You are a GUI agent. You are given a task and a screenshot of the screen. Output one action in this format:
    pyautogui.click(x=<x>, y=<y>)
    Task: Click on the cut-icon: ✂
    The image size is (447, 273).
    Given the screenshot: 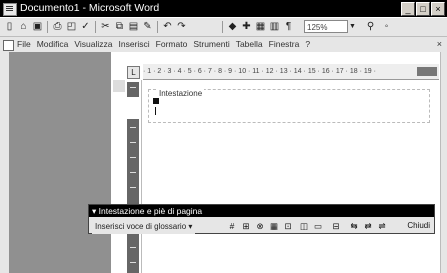 What is the action you would take?
    pyautogui.click(x=105, y=26)
    